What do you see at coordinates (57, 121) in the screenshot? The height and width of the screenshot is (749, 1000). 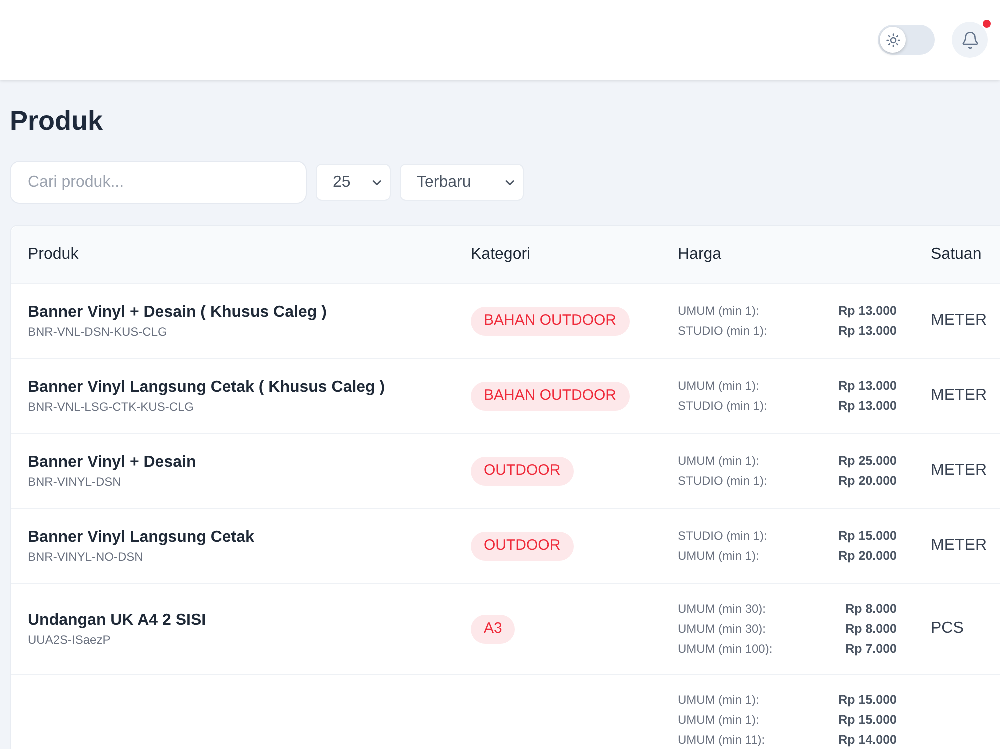 I see `page-title: Produk` at bounding box center [57, 121].